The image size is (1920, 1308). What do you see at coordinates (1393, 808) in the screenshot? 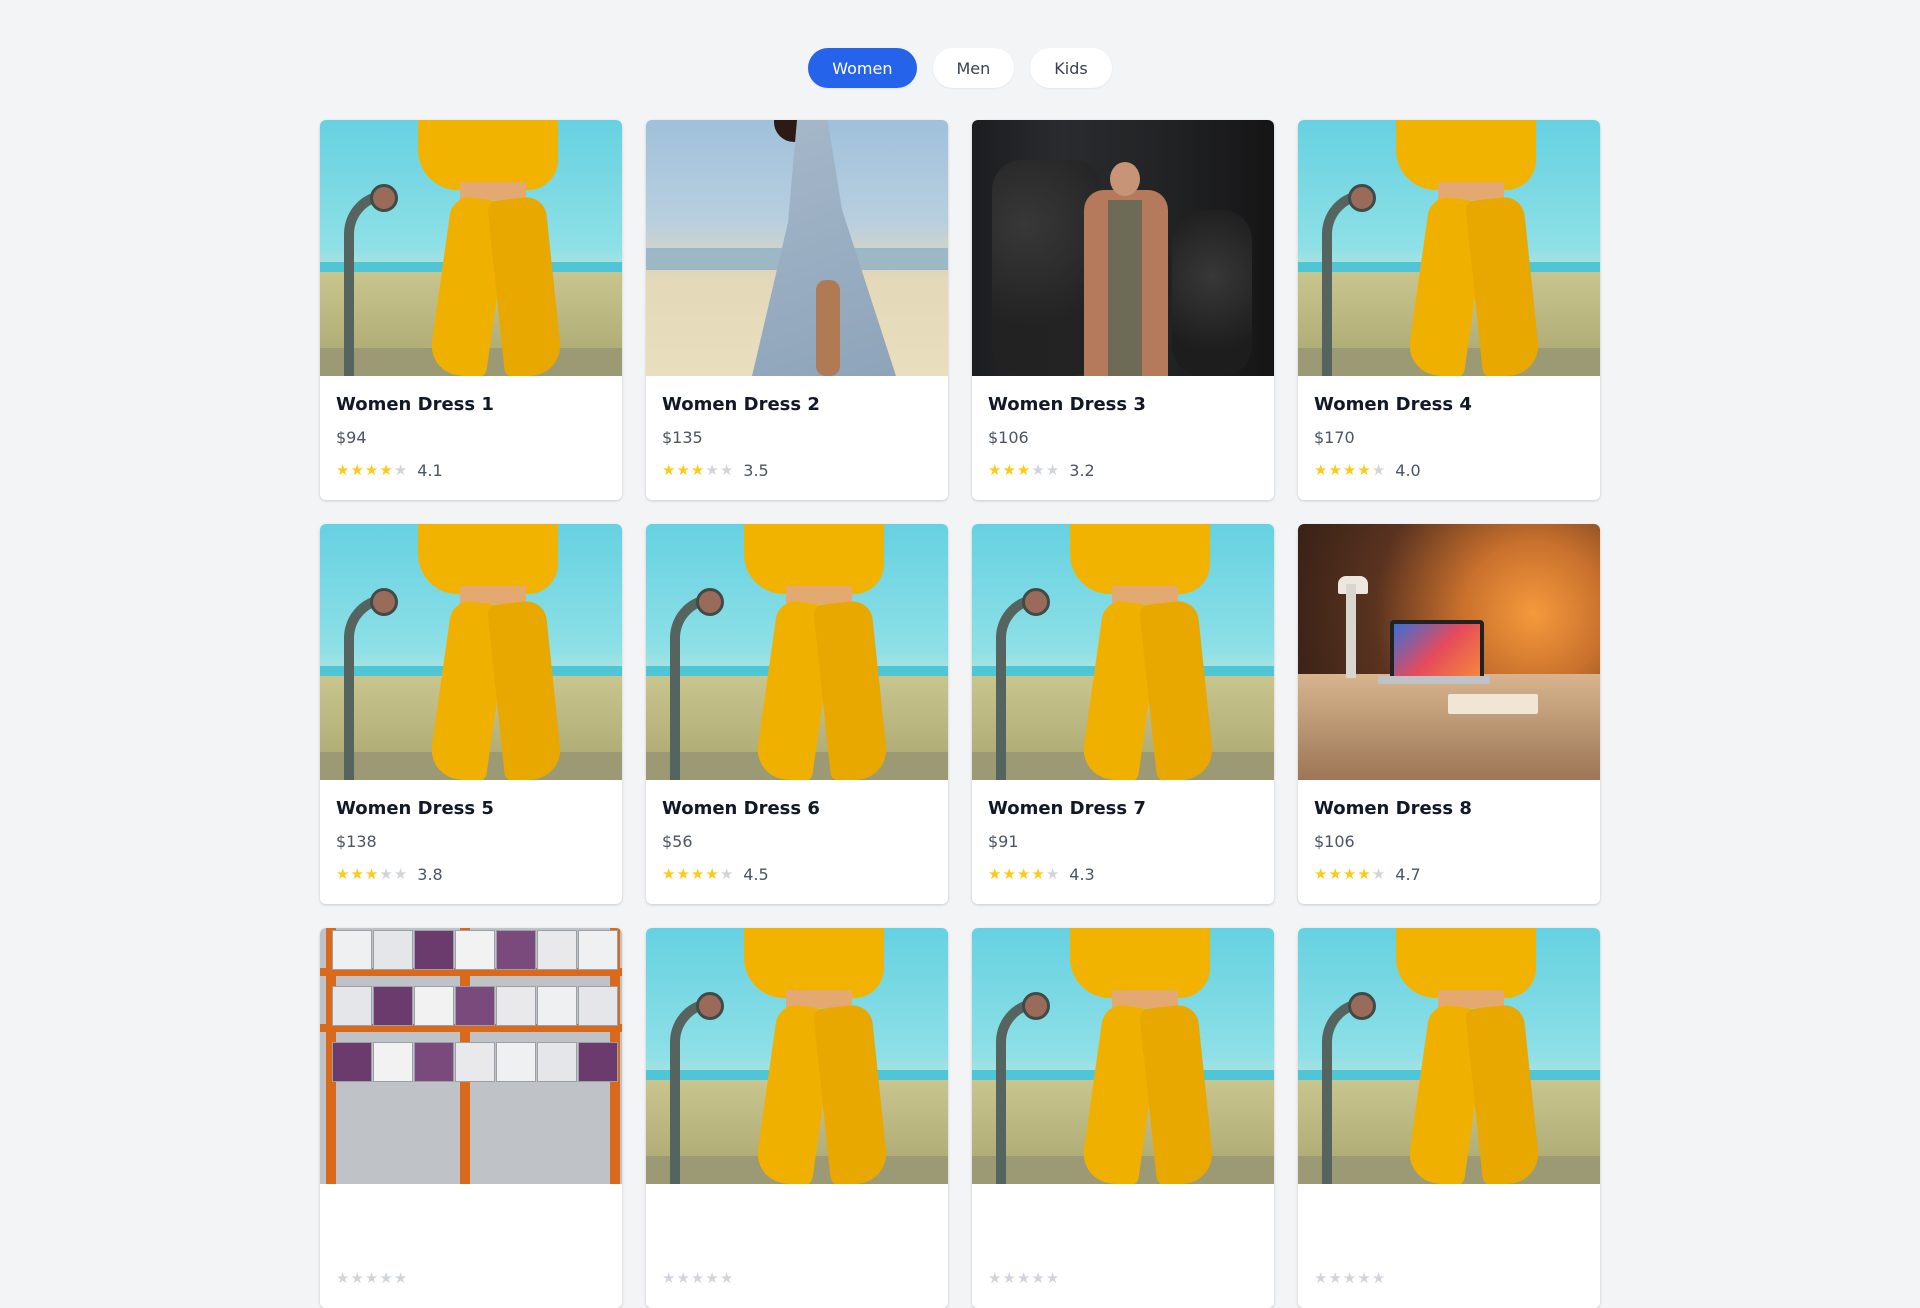
I see `product-name: Women Dress 8` at bounding box center [1393, 808].